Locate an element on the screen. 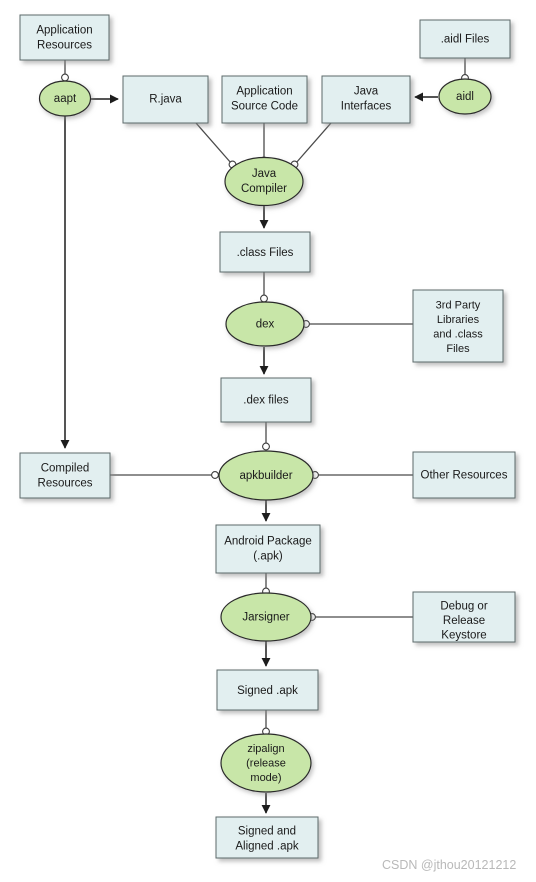 The width and height of the screenshot is (536, 882). edge-java-interfaces-to-java-compiler is located at coordinates (313, 143).